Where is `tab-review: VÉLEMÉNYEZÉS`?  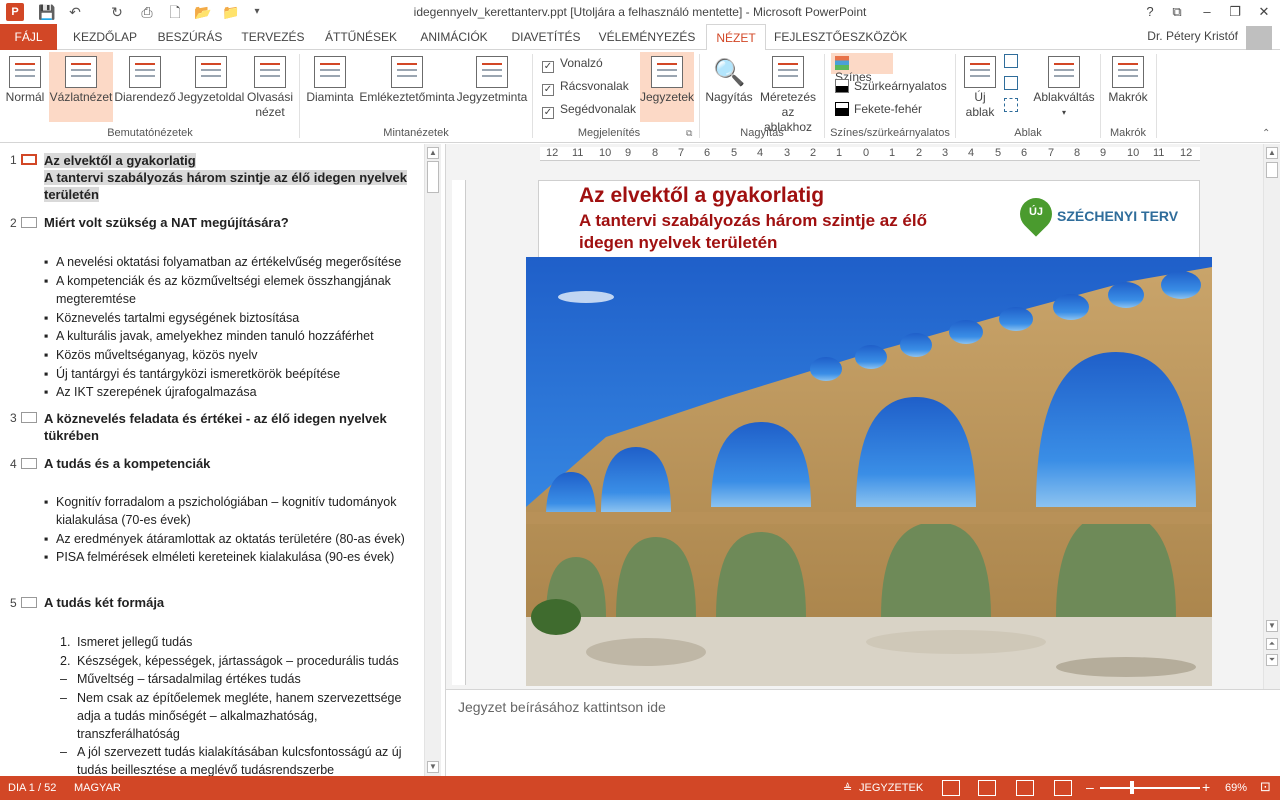
tab-review: VÉLEMÉNYEZÉS is located at coordinates (647, 37).